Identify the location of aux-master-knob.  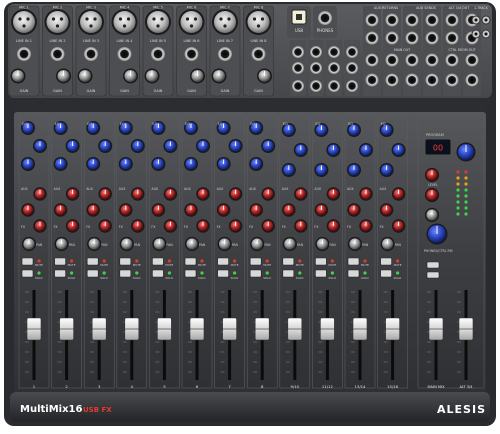
(432, 175).